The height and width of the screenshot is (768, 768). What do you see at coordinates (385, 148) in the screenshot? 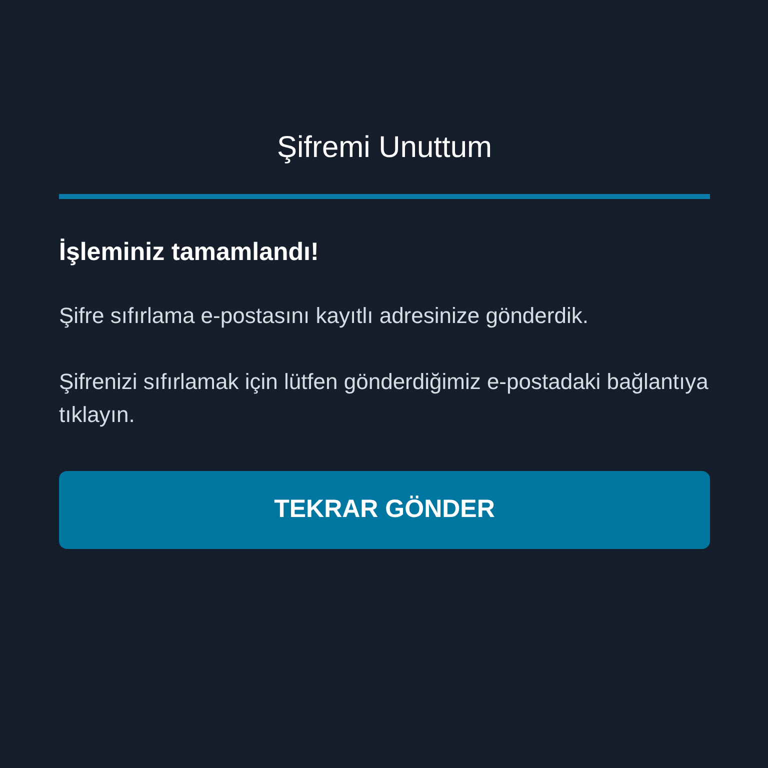
I see `page-title: Şifremi Unuttum` at bounding box center [385, 148].